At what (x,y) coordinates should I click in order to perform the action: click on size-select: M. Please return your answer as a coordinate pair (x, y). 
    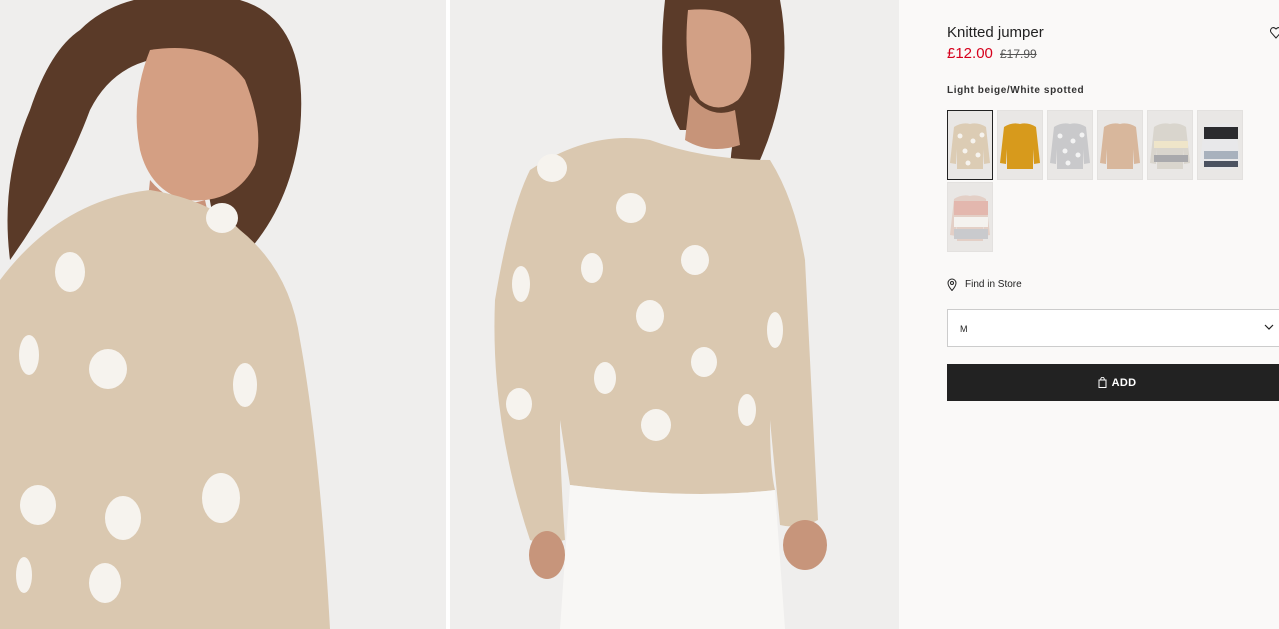
    Looking at the image, I should click on (1113, 328).